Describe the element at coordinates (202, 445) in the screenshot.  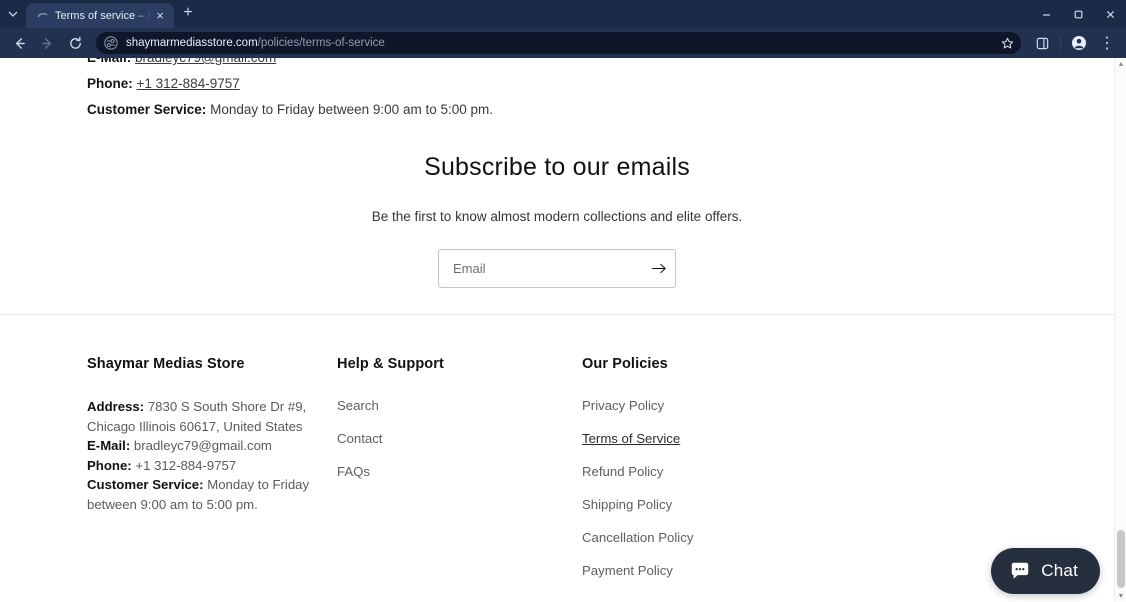
I see `footer-email-value: bradleyc79@gmail.com` at that location.